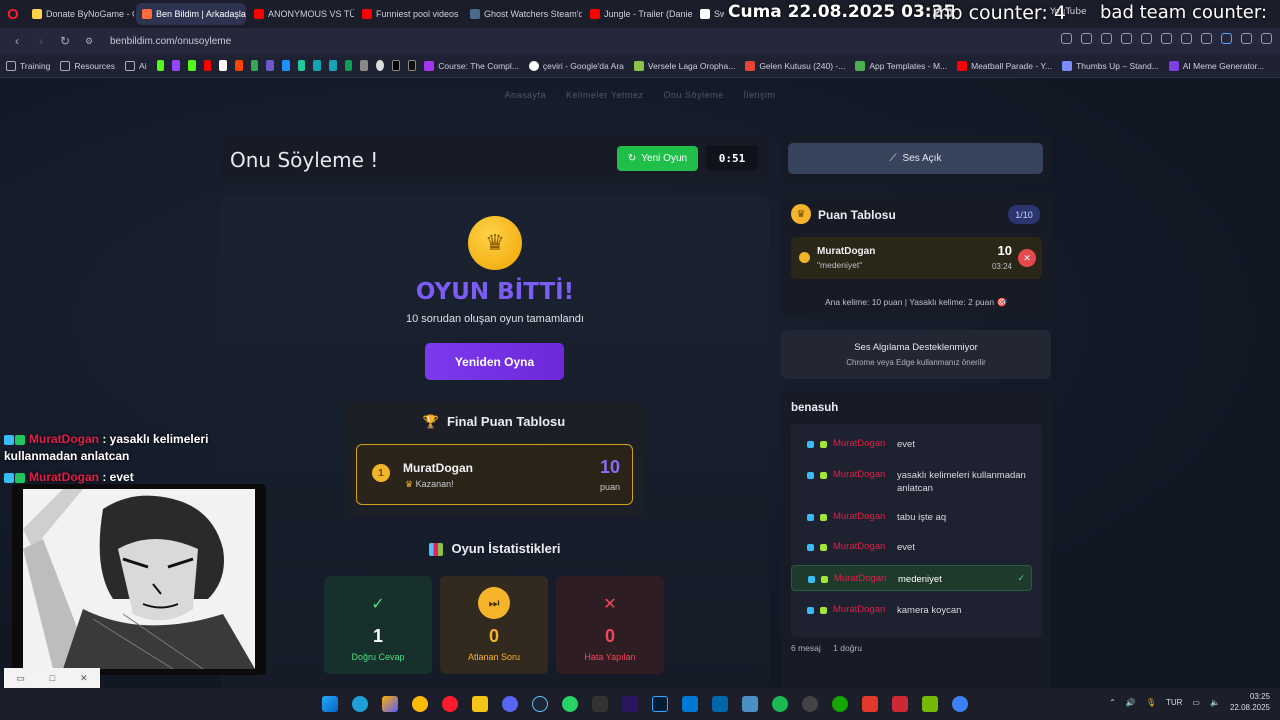 Image resolution: width=1280 pixels, height=720 pixels. What do you see at coordinates (409, 14) in the screenshot?
I see `browser-tab: Funniest pool videos` at bounding box center [409, 14].